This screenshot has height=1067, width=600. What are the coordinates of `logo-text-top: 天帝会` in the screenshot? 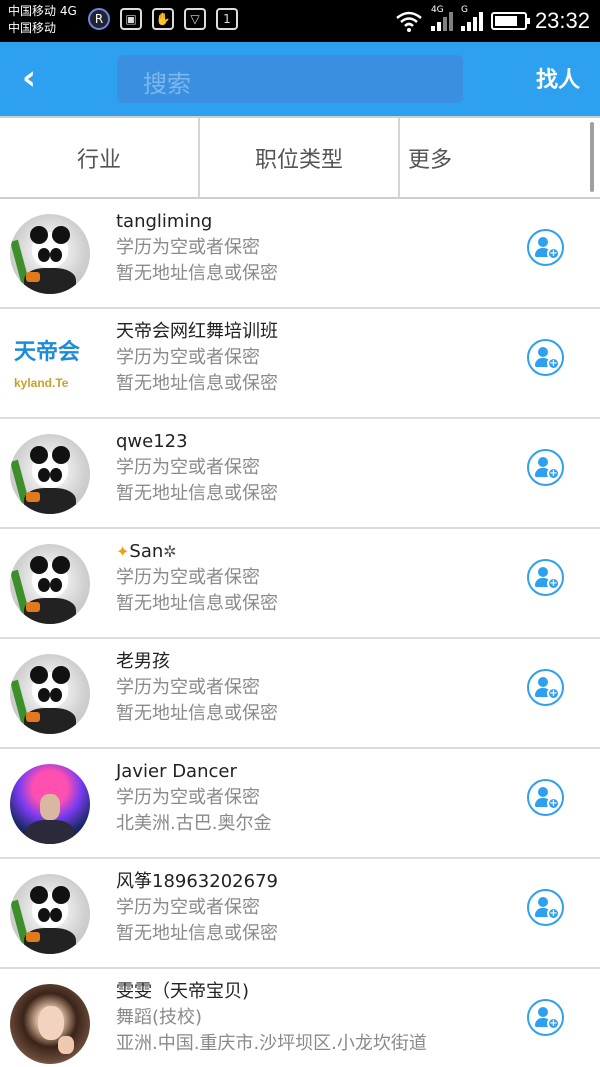 It's located at (47, 352).